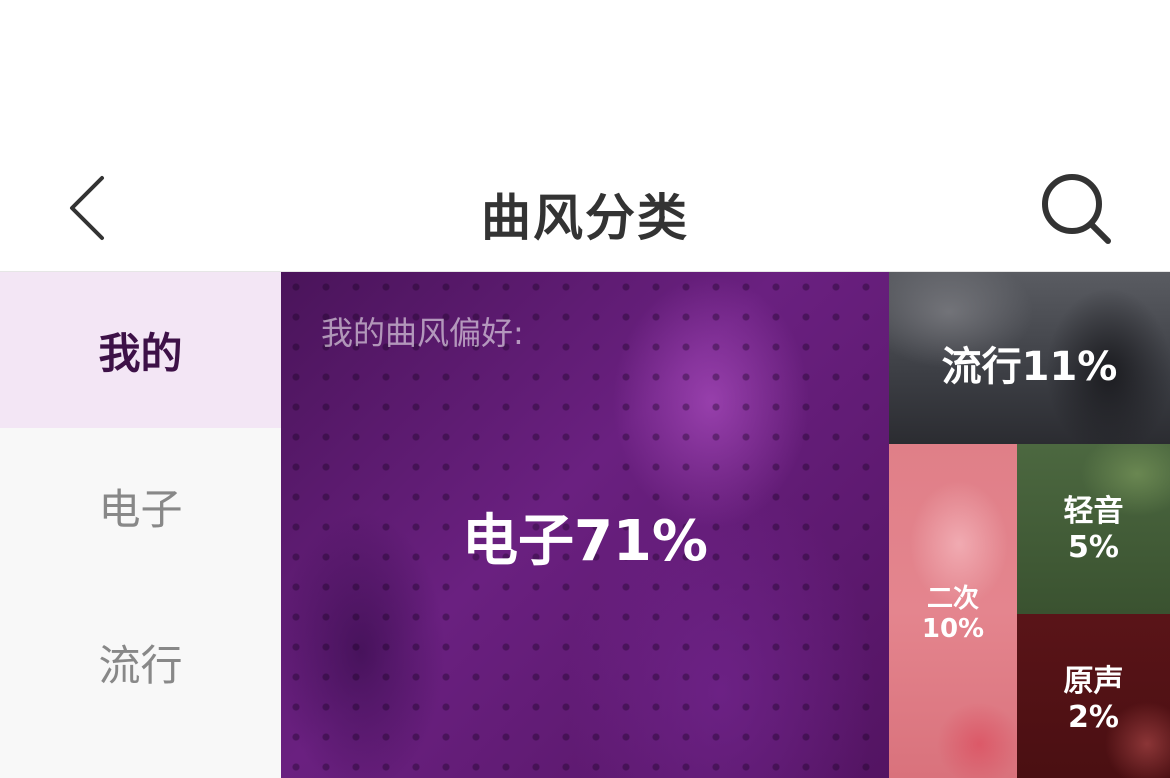 The height and width of the screenshot is (778, 1170). I want to click on genre-tile-label: 电子71%, so click(585, 541).